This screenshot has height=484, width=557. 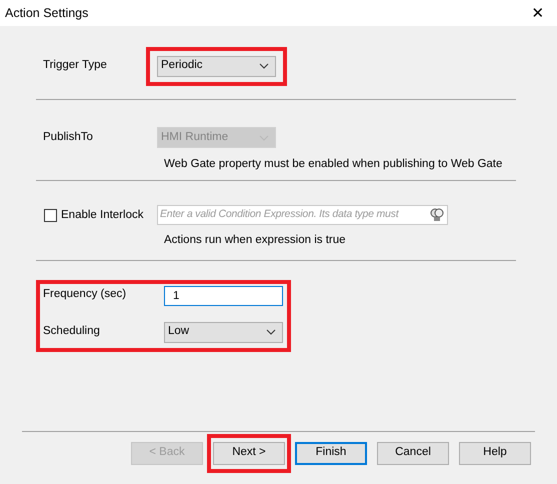 What do you see at coordinates (331, 453) in the screenshot?
I see `dialog-button: Finish` at bounding box center [331, 453].